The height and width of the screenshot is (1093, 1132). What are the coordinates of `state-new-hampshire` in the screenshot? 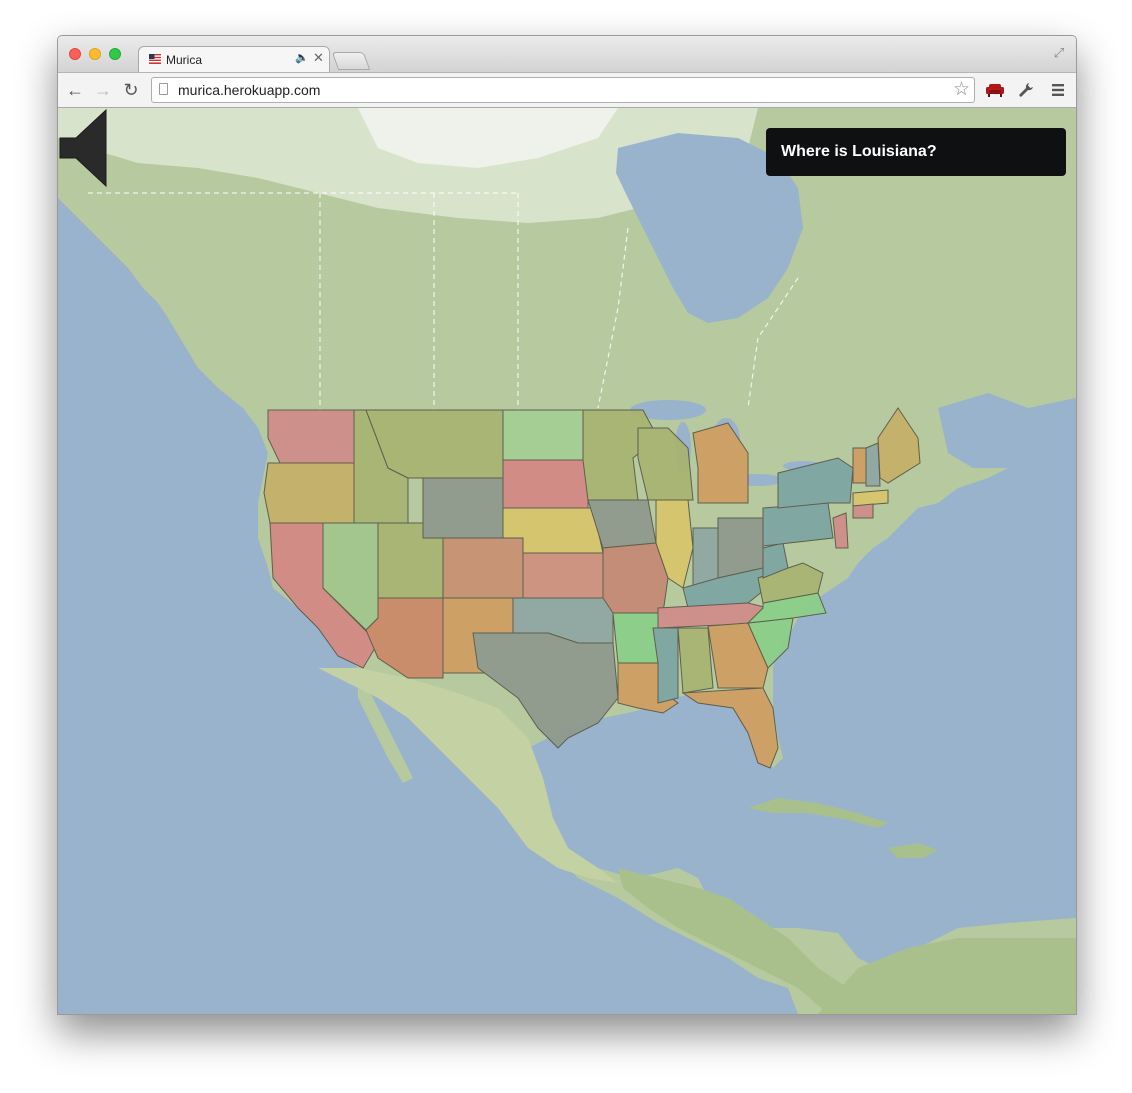 It's located at (873, 464).